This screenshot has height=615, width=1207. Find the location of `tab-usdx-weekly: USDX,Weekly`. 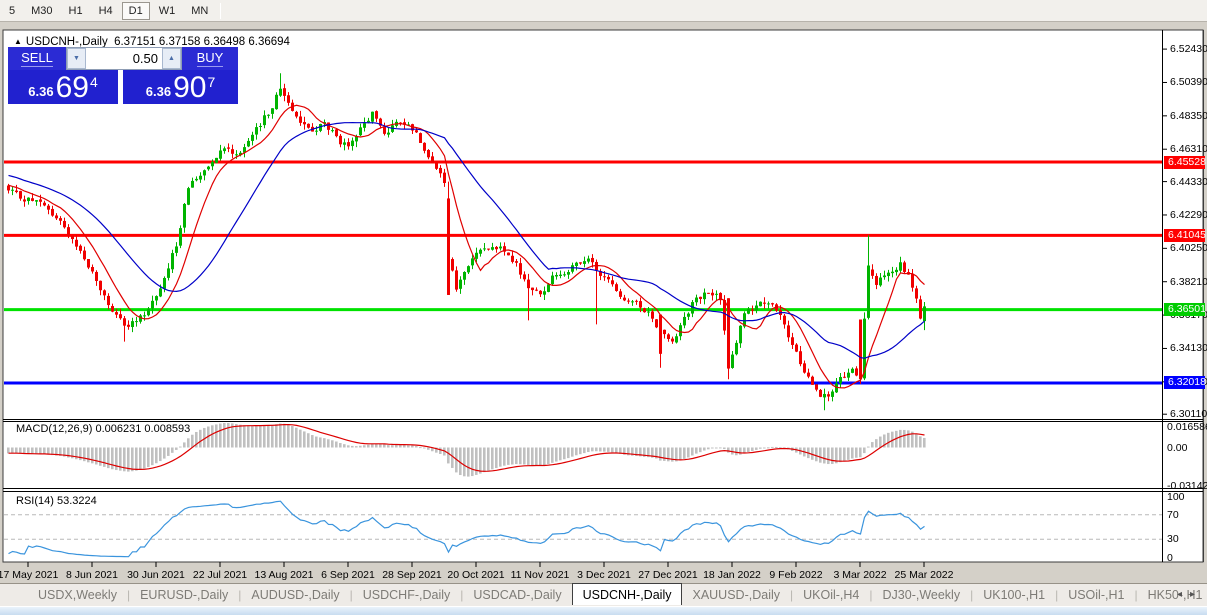

tab-usdx-weekly: USDX,Weekly is located at coordinates (77, 595).